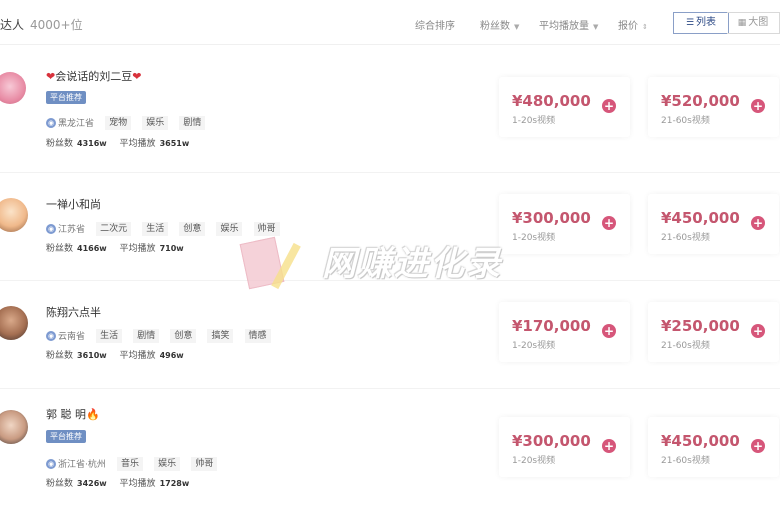 Image resolution: width=780 pixels, height=516 pixels. What do you see at coordinates (266, 228) in the screenshot?
I see `tag: 帅哥` at bounding box center [266, 228].